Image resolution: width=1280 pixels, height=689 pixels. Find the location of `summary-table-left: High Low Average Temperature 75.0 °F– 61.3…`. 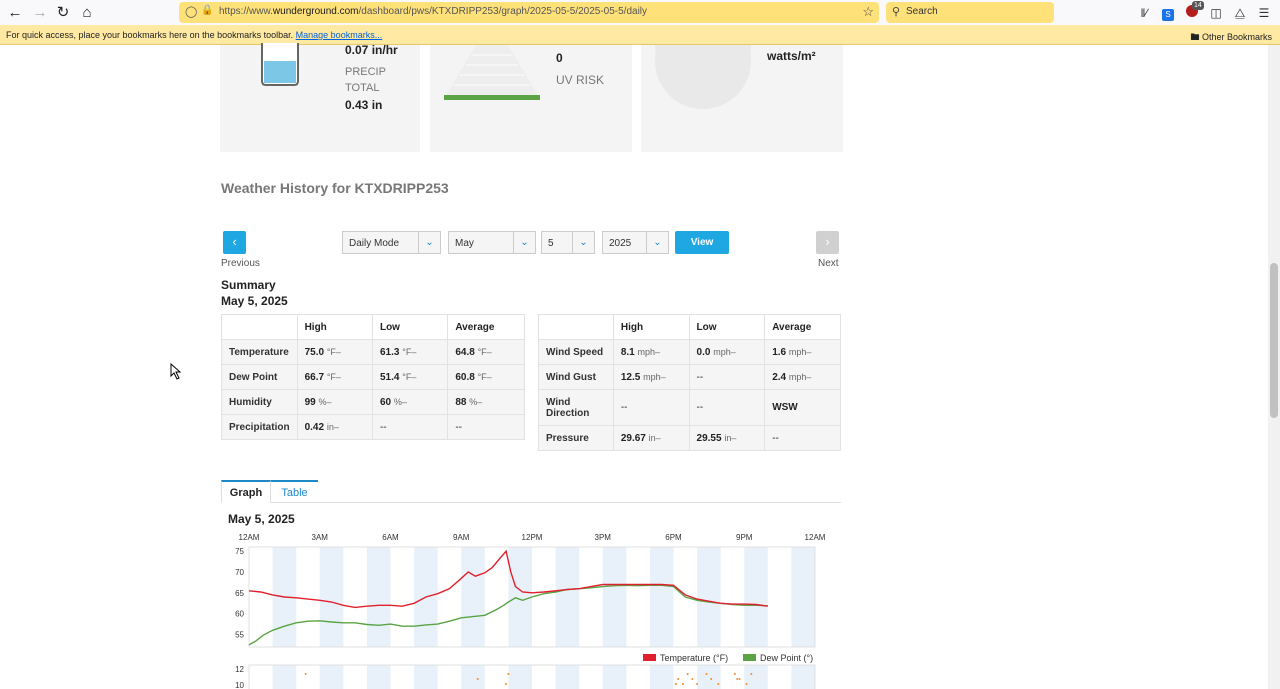

summary-table-left: High Low Average Temperature 75.0 °F– 61.3… is located at coordinates (373, 377).